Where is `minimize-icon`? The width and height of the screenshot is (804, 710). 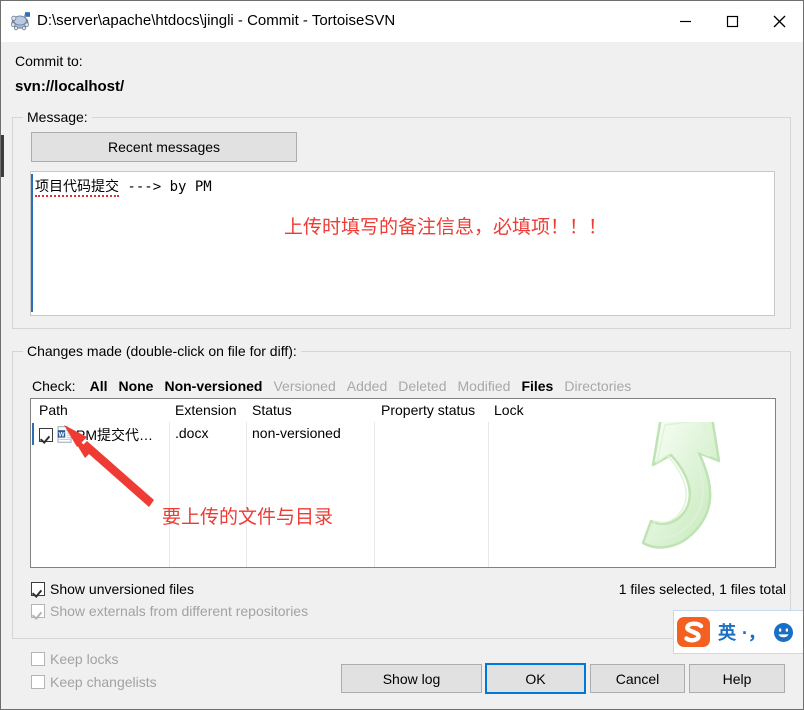 minimize-icon is located at coordinates (685, 21).